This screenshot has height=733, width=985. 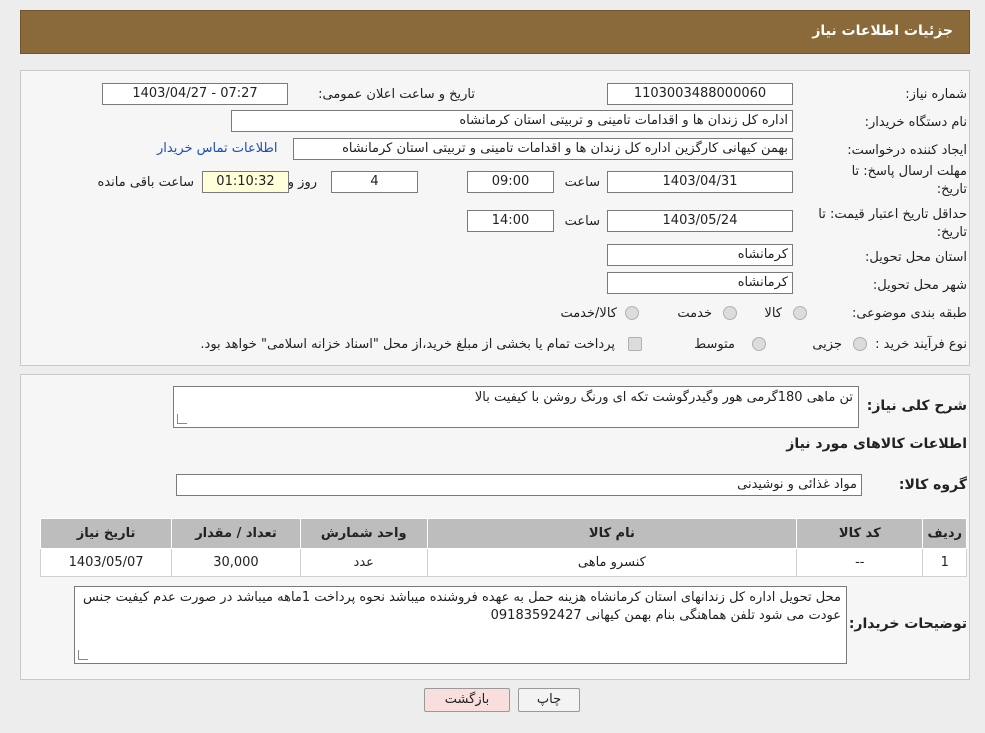 What do you see at coordinates (907, 624) in the screenshot?
I see `buyer-notes-label: توضیحات خریدار:` at bounding box center [907, 624].